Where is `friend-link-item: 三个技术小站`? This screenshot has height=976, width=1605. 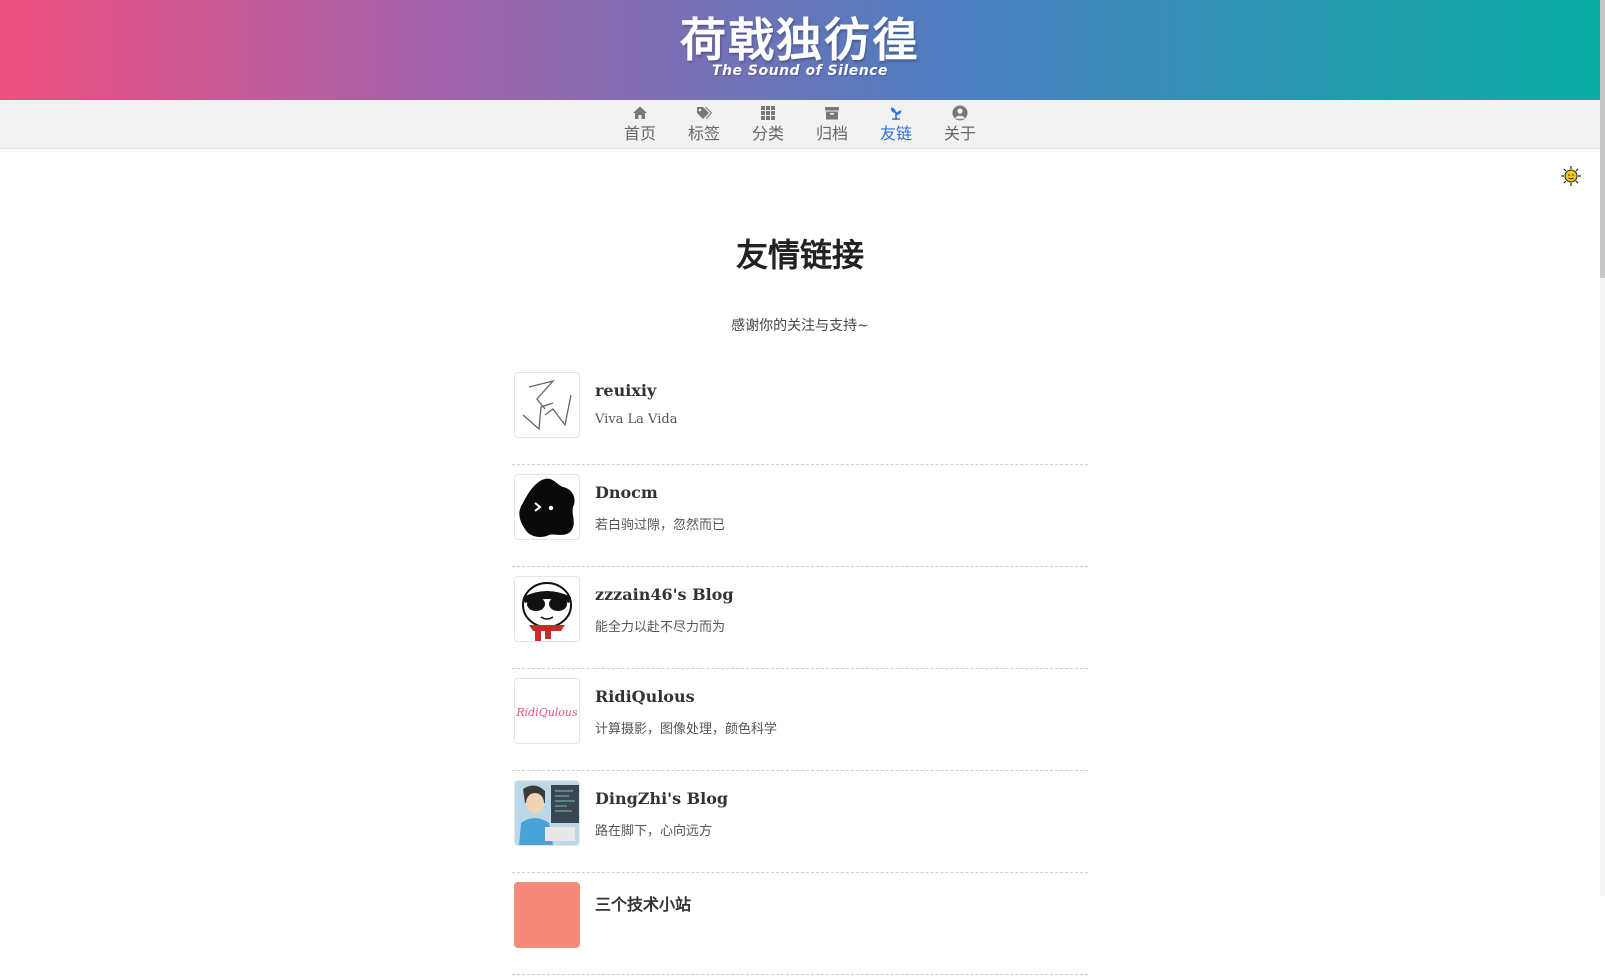
friend-link-item: 三个技术小站 is located at coordinates (800, 924).